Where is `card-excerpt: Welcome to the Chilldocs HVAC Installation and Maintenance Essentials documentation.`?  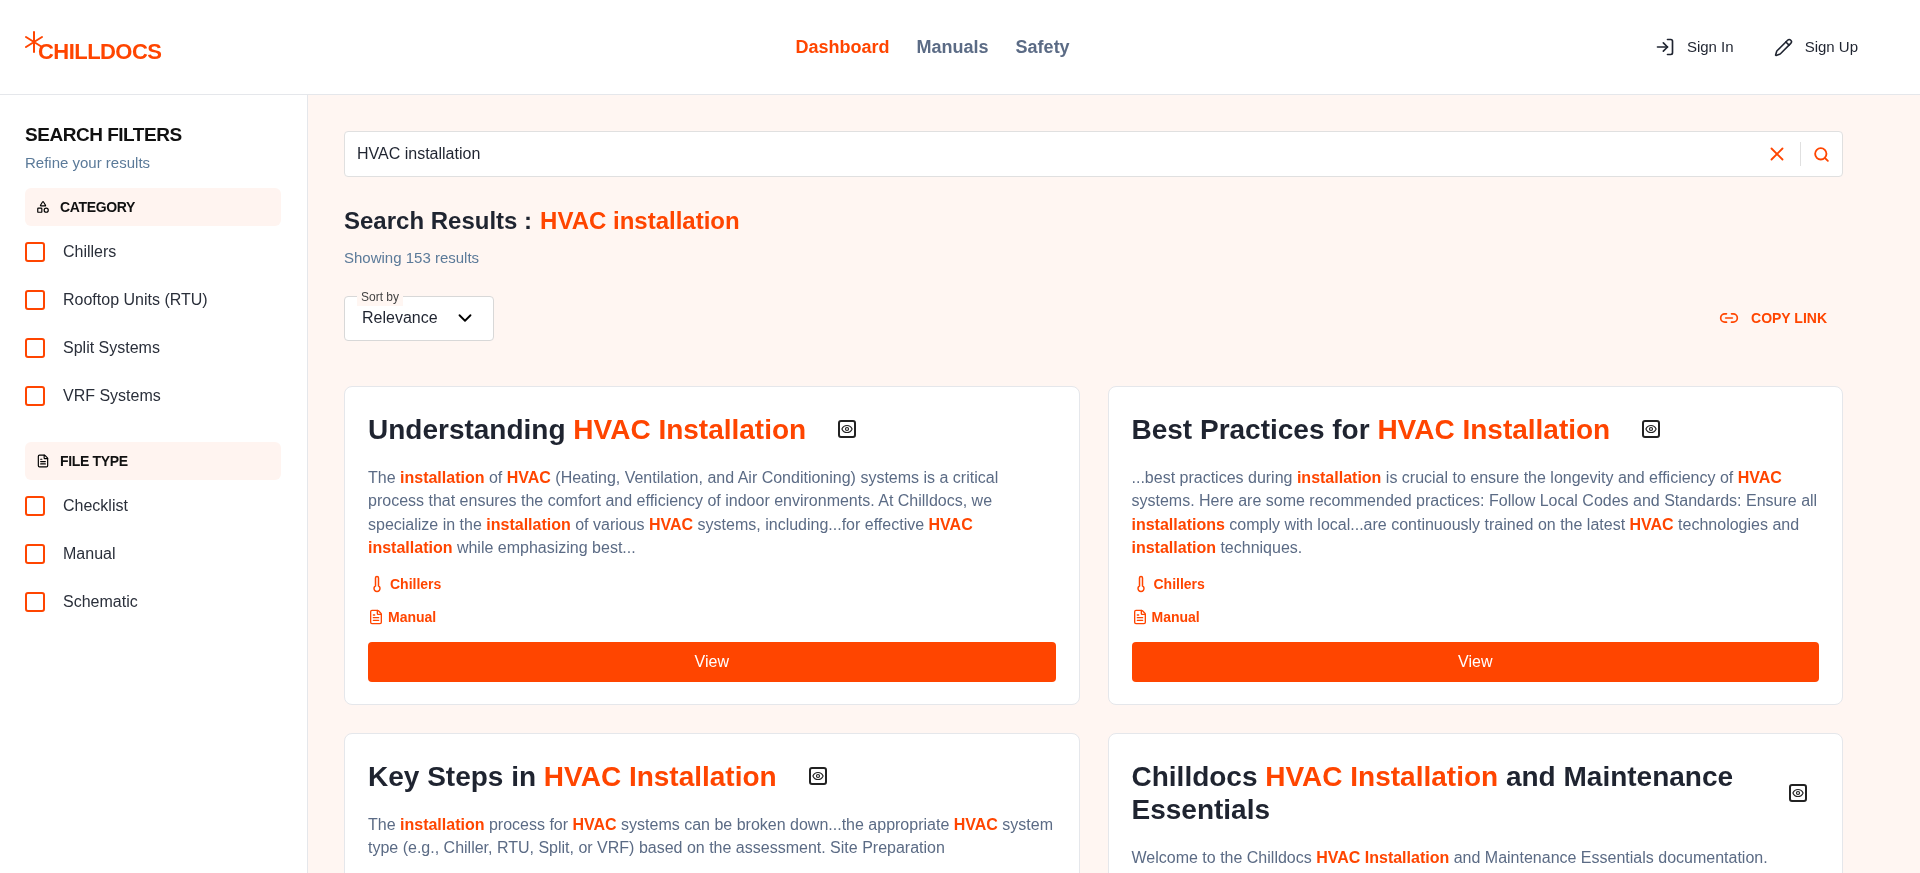 card-excerpt: Welcome to the Chilldocs HVAC Installation and Maintenance Essentials documentation. is located at coordinates (1450, 857).